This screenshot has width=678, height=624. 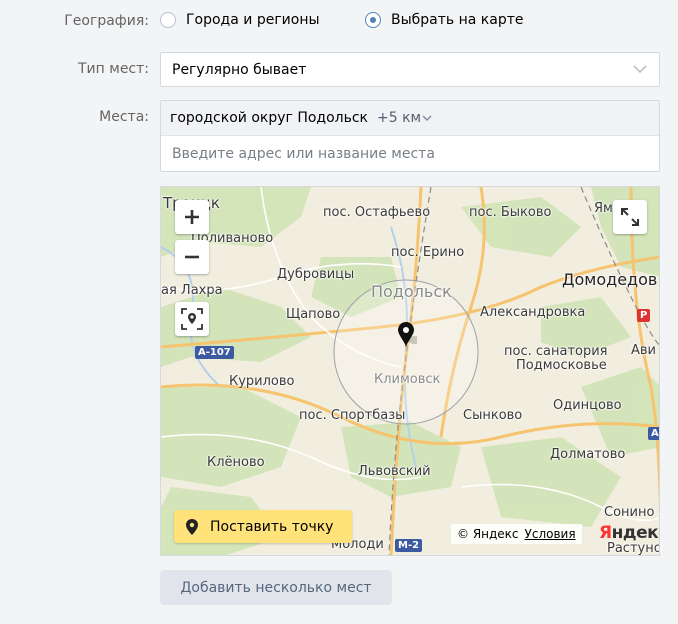 I want to click on map-label-aleksandrovka: Александровка, so click(x=533, y=312).